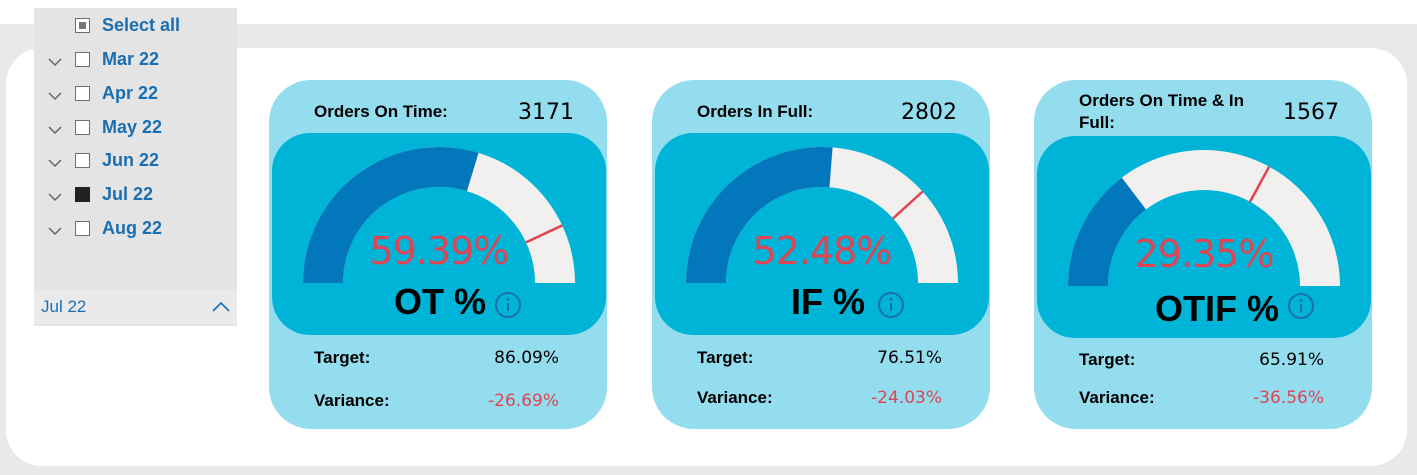 This screenshot has height=475, width=1417. What do you see at coordinates (828, 301) in the screenshot?
I see `gauge-title: IF %` at bounding box center [828, 301].